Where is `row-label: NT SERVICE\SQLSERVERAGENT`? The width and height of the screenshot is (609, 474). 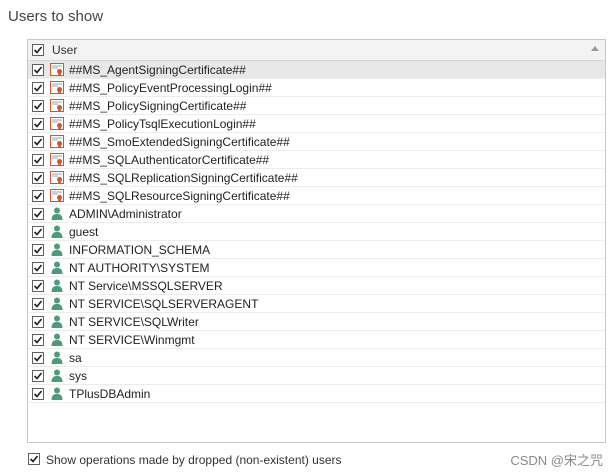
row-label: NT SERVICE\SQLSERVERAGENT is located at coordinates (164, 304).